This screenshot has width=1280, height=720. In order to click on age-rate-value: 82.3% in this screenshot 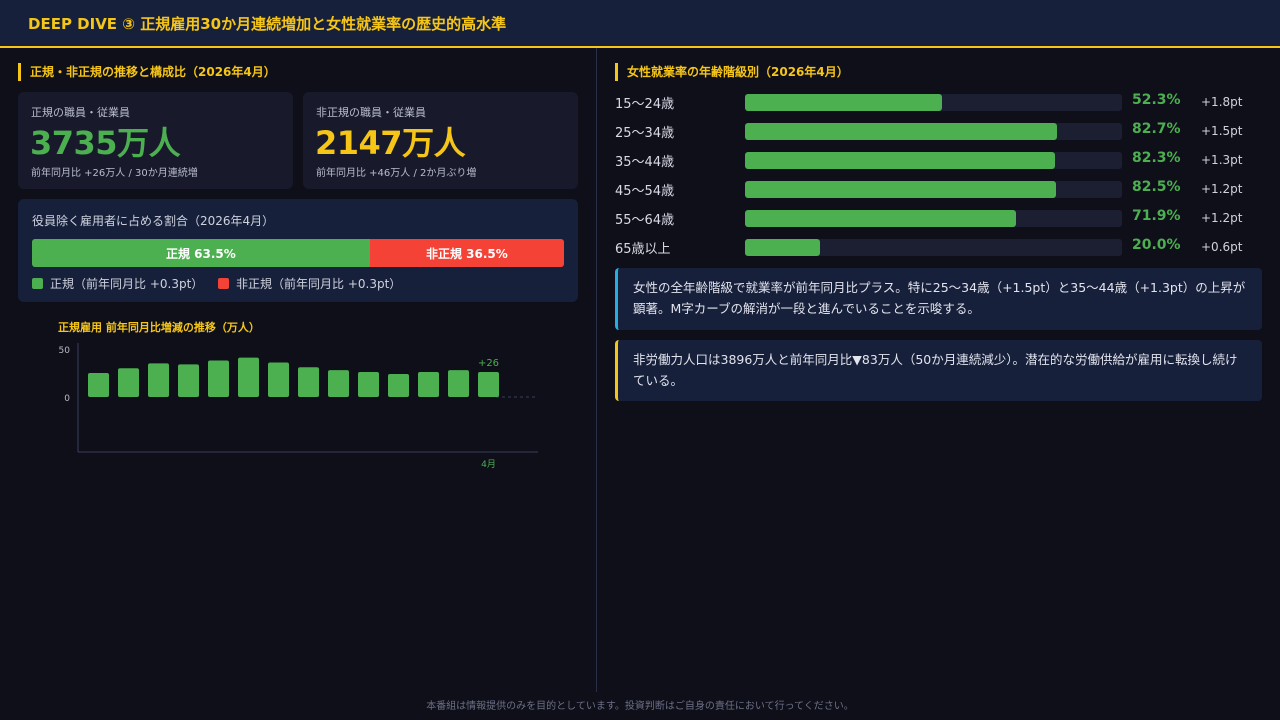, I will do `click(1156, 158)`.